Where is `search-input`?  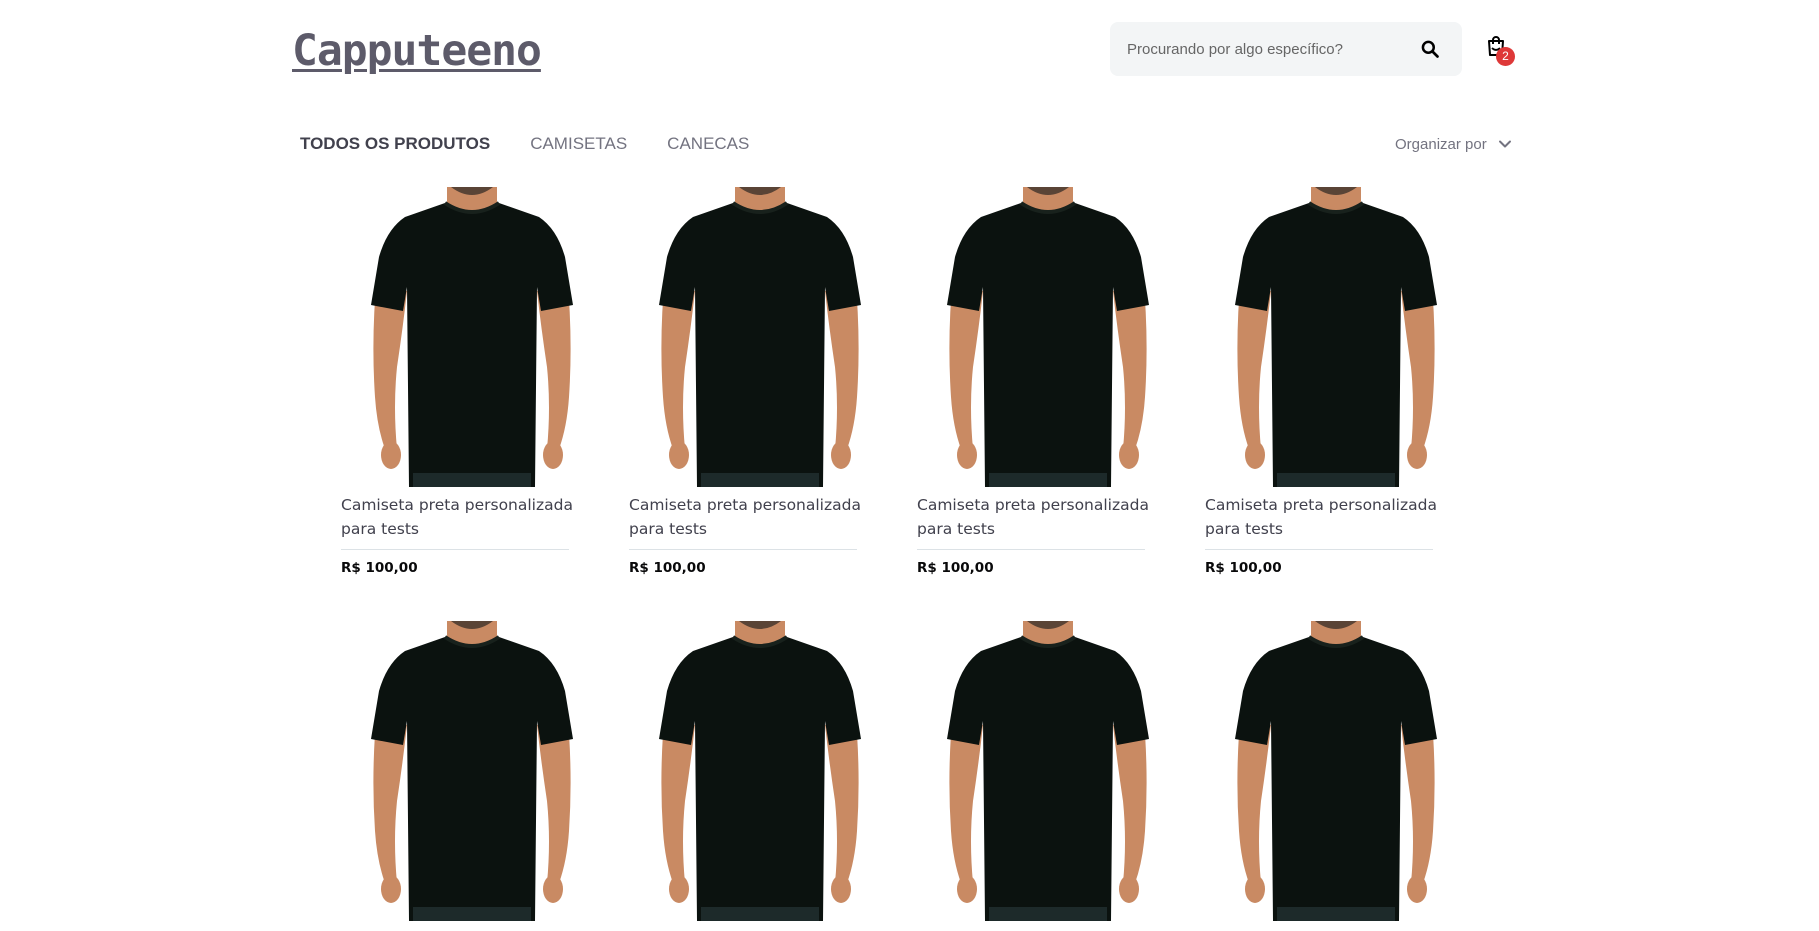 search-input is located at coordinates (1260, 49).